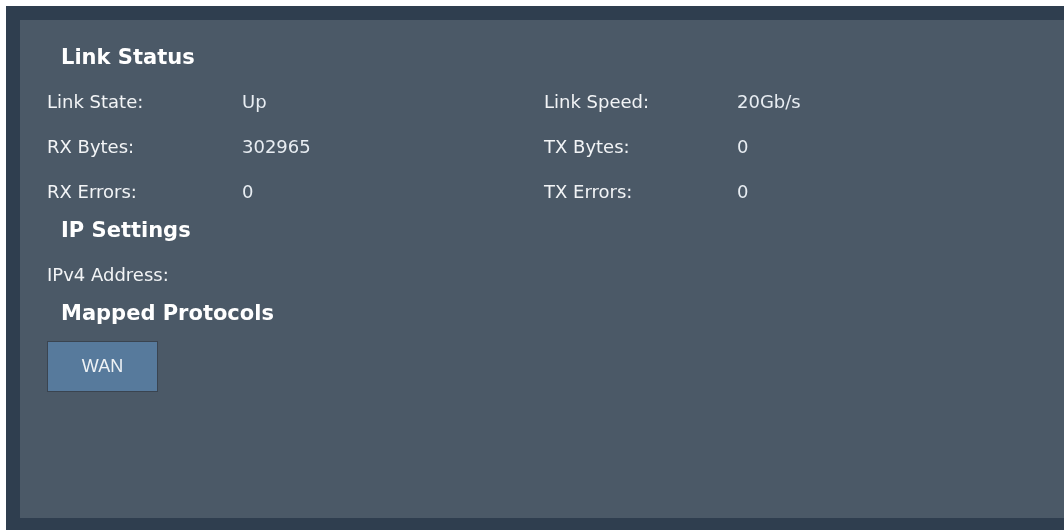 The height and width of the screenshot is (530, 1064). Describe the element at coordinates (92, 192) in the screenshot. I see `field-label: RX Errors:` at that location.